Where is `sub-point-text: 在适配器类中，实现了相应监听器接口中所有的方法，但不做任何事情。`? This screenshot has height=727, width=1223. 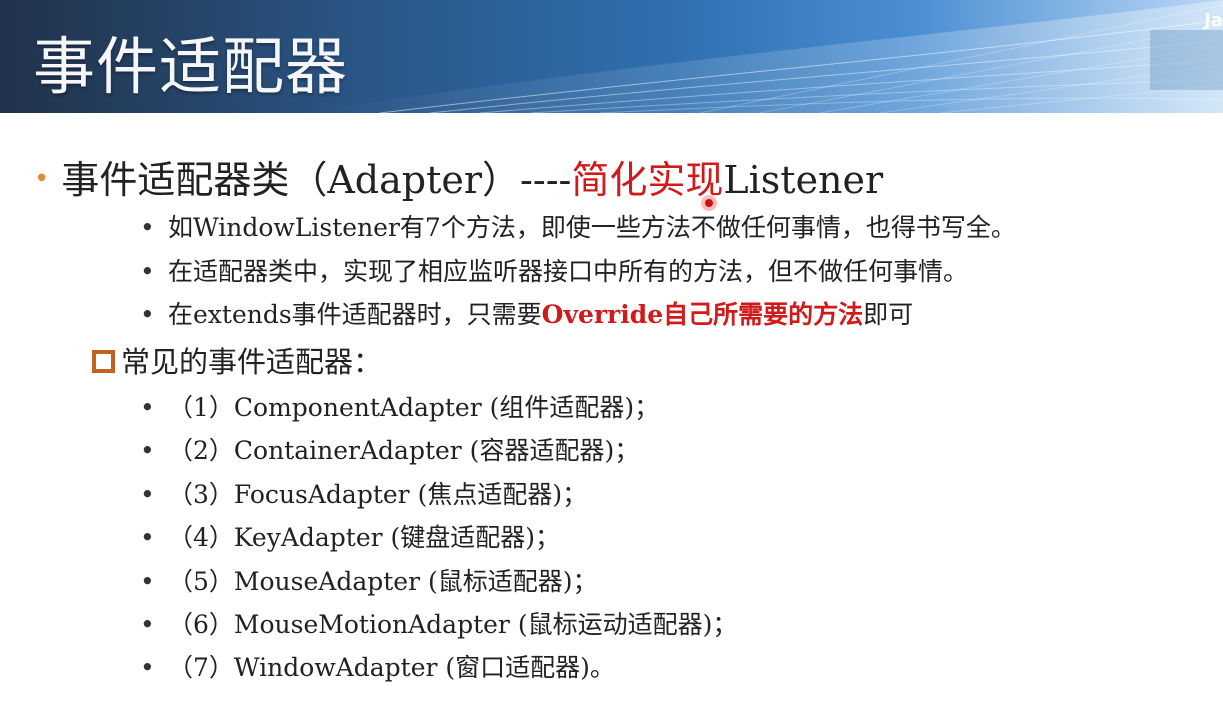
sub-point-text: 在适配器类中，实现了相应监听器接口中所有的方法，但不做任何事情。 is located at coordinates (568, 271).